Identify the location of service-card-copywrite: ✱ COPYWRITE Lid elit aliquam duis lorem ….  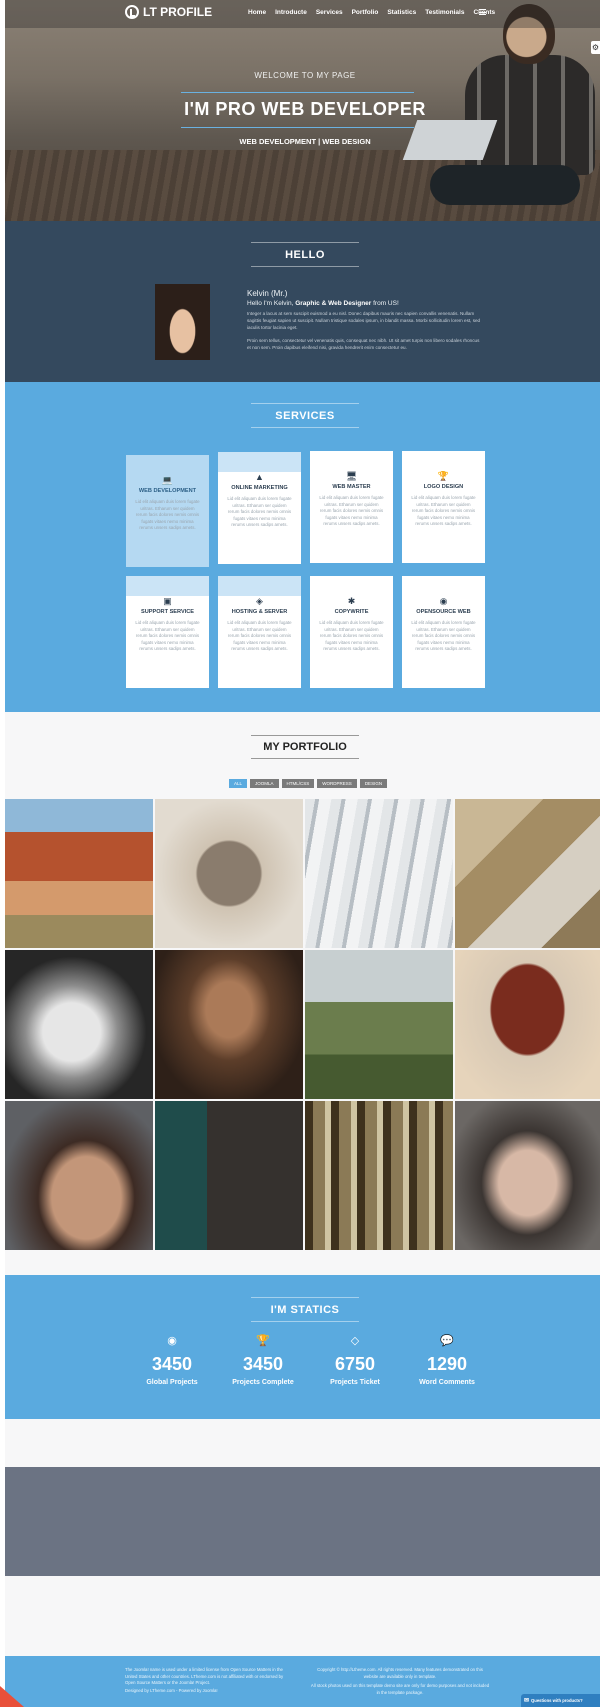
(351, 632).